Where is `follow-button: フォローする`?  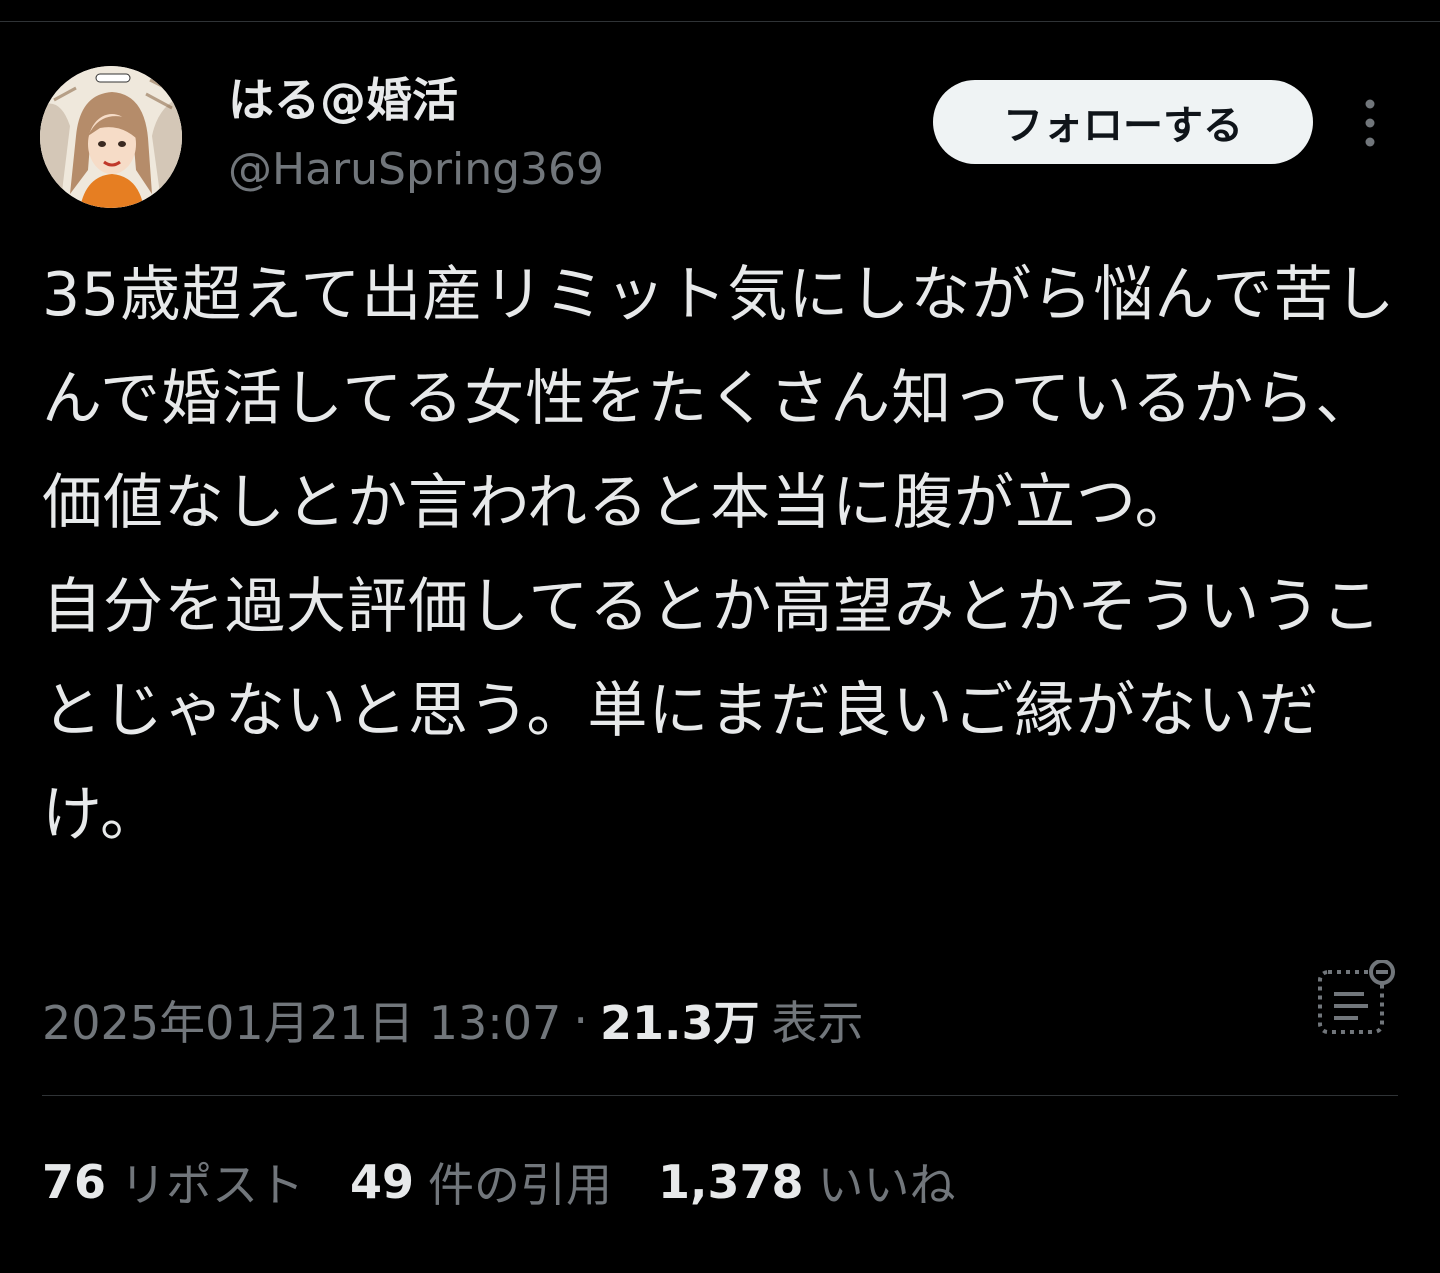 follow-button: フォローする is located at coordinates (1123, 122).